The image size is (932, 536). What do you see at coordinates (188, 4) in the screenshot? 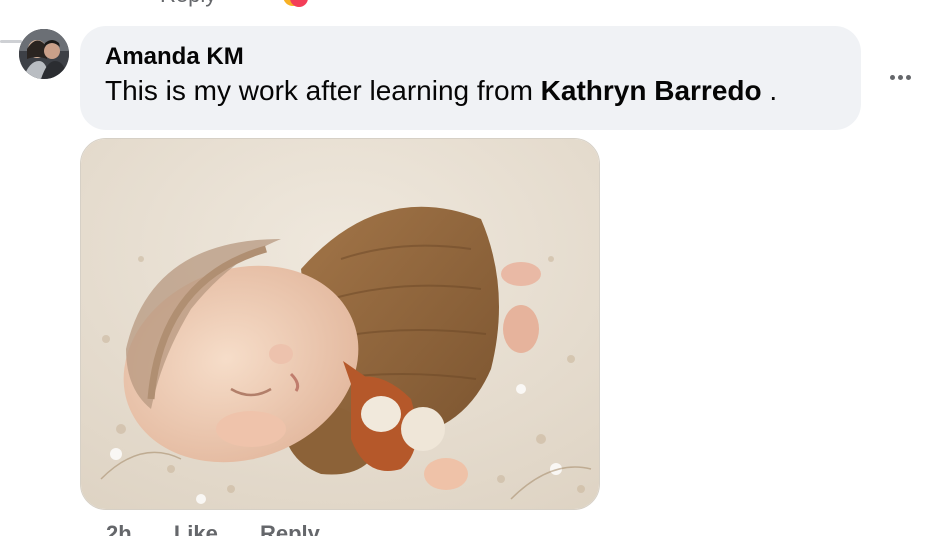
I see `previous-row-actions: Reply` at bounding box center [188, 4].